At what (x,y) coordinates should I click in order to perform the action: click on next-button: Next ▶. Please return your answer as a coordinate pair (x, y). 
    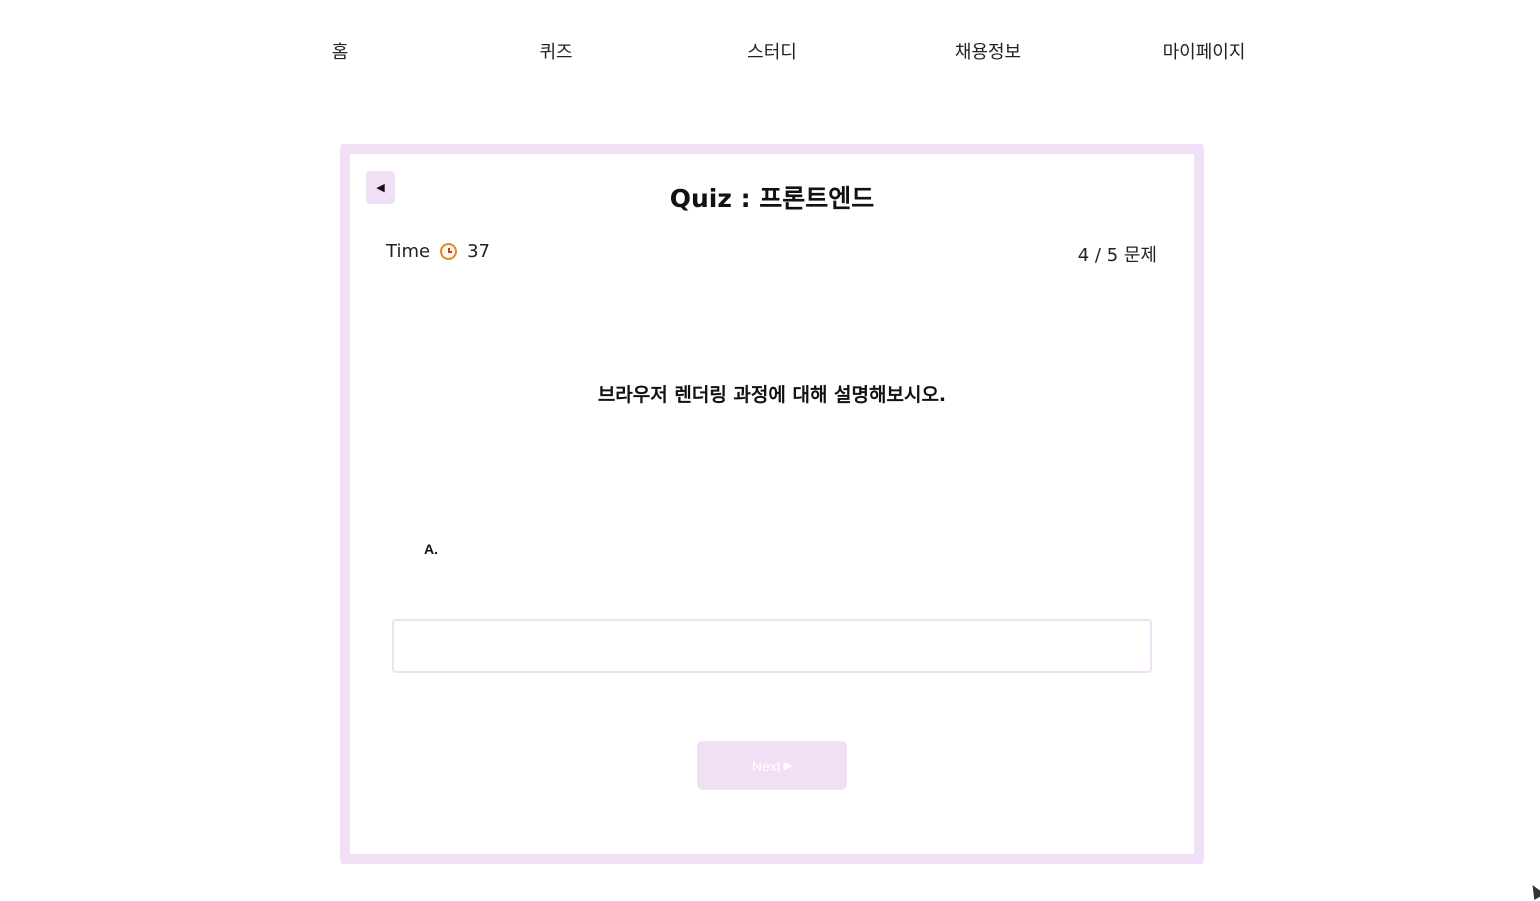
    Looking at the image, I should click on (772, 765).